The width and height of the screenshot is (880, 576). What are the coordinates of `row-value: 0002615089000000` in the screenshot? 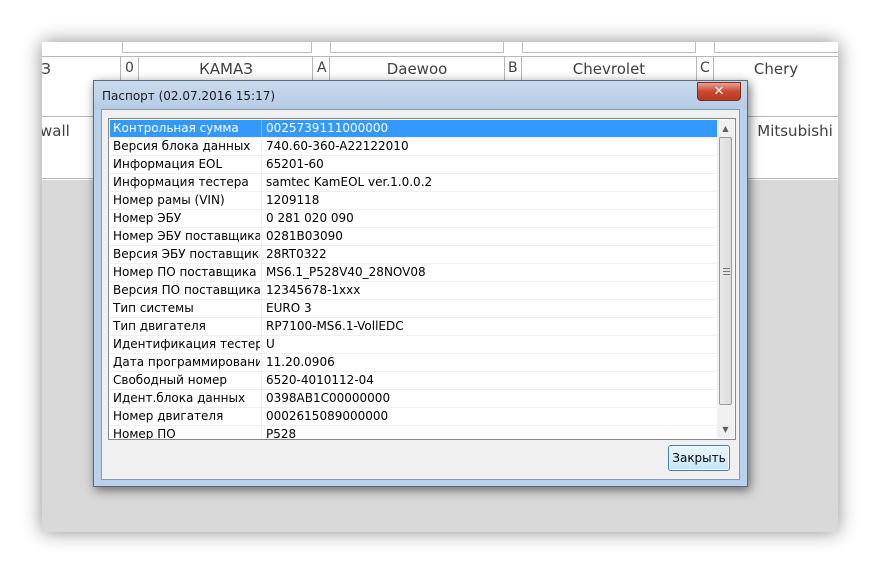 It's located at (327, 416).